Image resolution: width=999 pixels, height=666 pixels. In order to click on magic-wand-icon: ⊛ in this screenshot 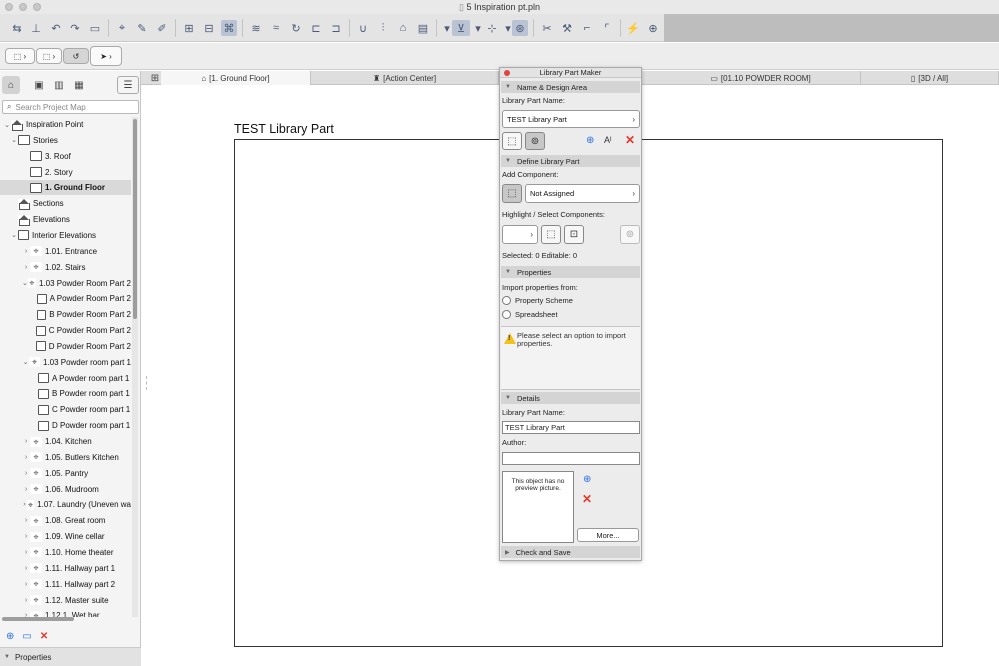, I will do `click(520, 28)`.